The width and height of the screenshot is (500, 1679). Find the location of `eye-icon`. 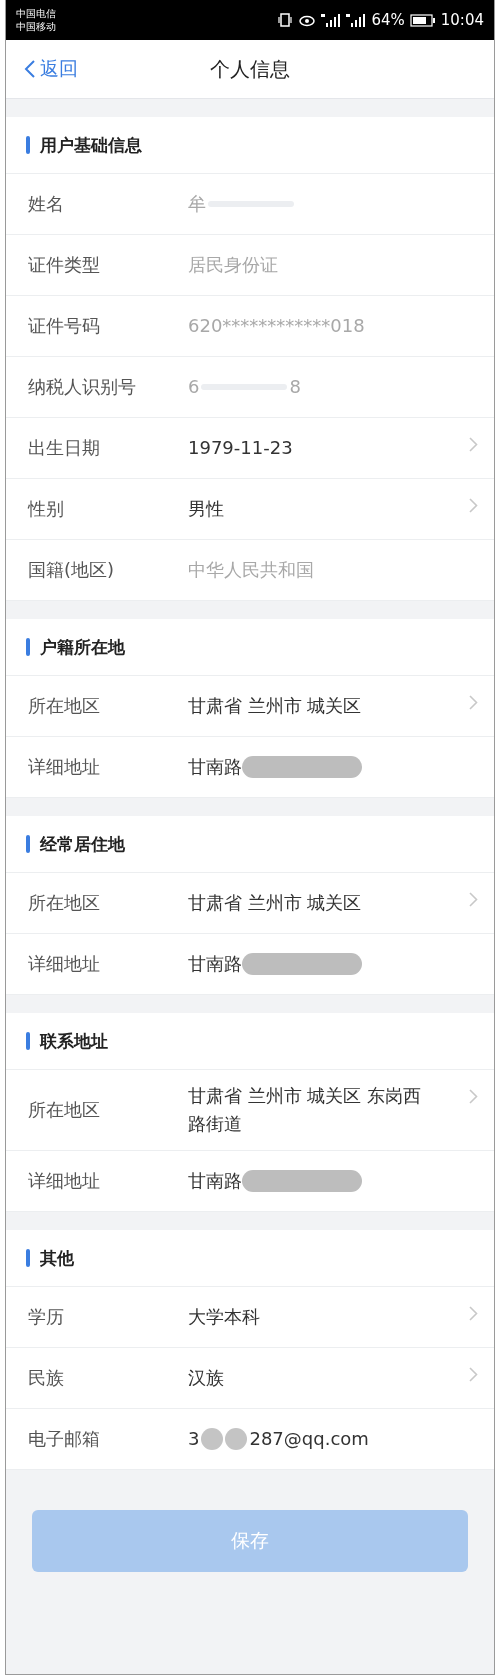

eye-icon is located at coordinates (307, 20).